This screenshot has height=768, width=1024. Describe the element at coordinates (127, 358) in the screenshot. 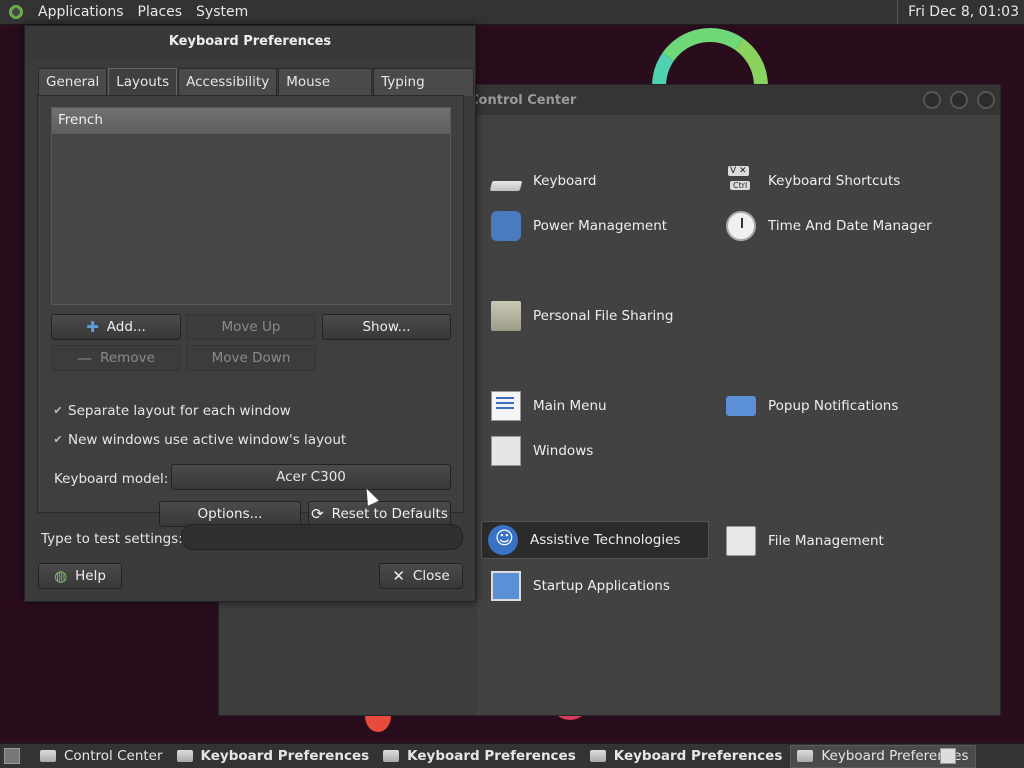

I see `button-label: Remove` at that location.